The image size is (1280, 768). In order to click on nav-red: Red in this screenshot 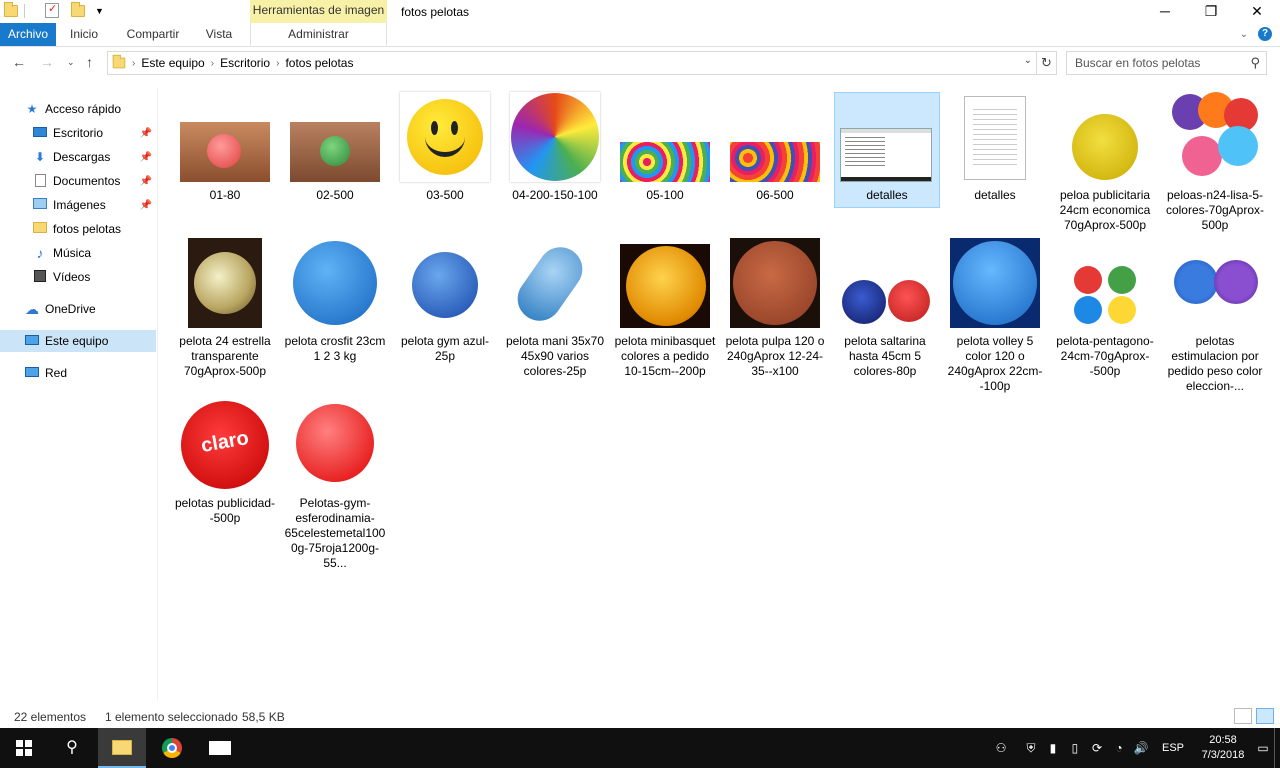, I will do `click(90, 373)`.